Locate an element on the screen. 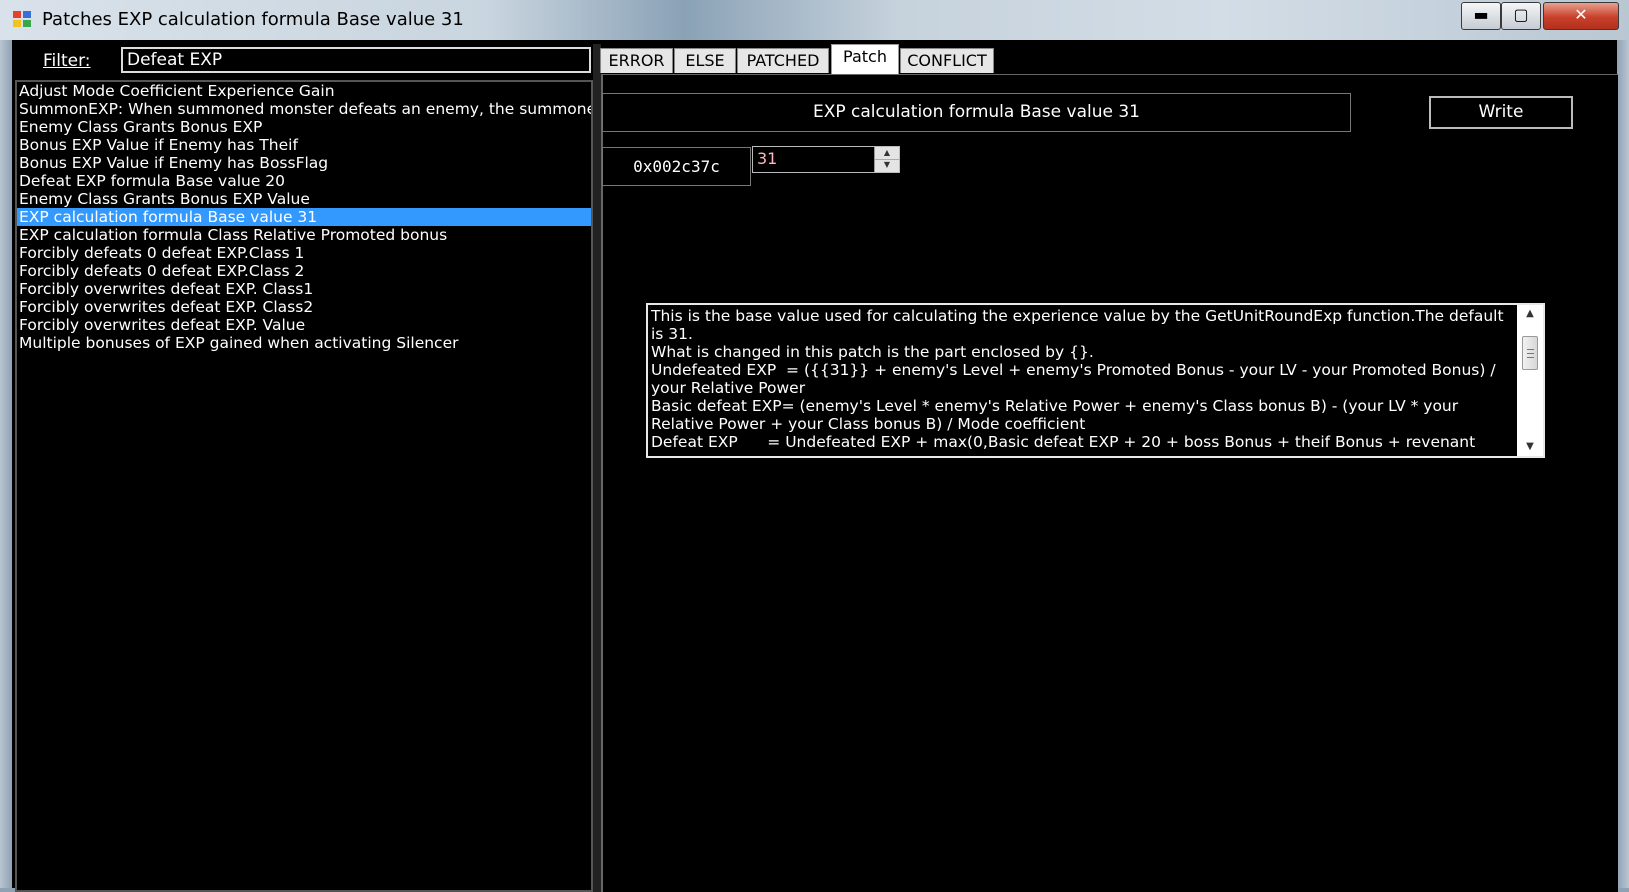 The width and height of the screenshot is (1629, 892). minimize-icon: ▬ is located at coordinates (1481, 14).